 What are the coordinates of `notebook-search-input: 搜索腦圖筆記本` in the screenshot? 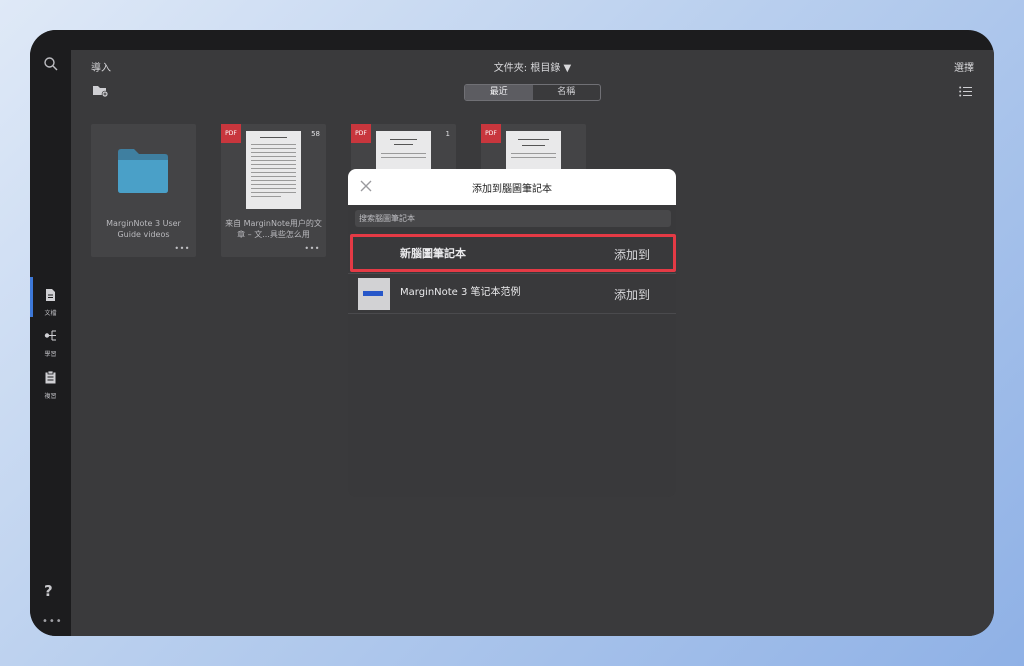 It's located at (513, 218).